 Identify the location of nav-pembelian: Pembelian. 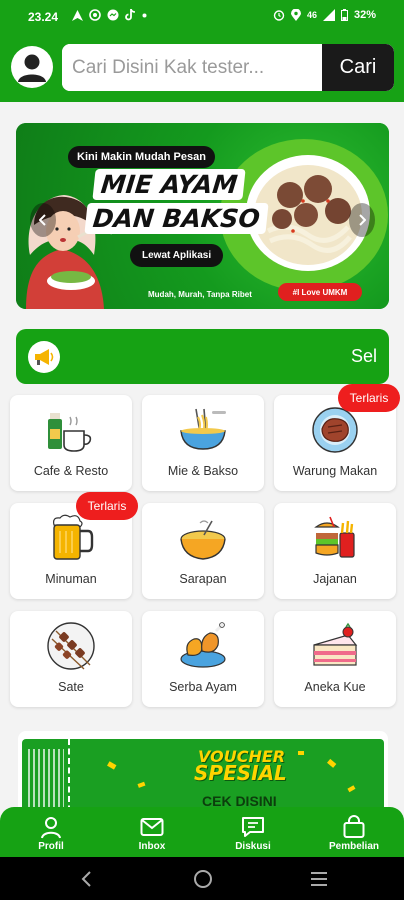
(354, 832).